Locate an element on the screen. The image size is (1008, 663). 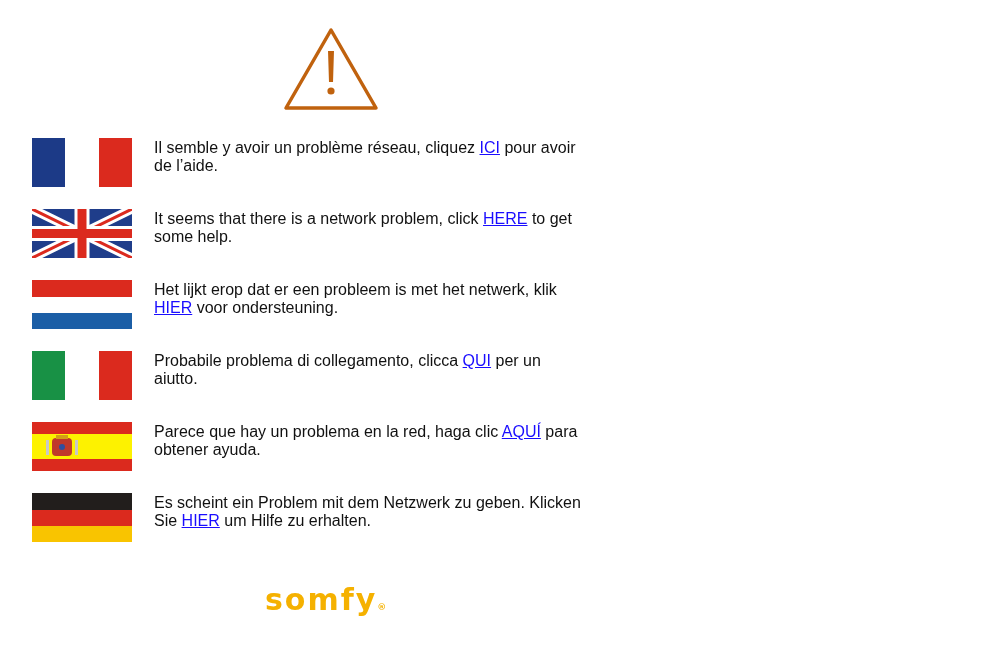
help-message: Parece que hay un problema en la red, haga clic AQUÍ para obtener ayuda. is located at coordinates (366, 441).